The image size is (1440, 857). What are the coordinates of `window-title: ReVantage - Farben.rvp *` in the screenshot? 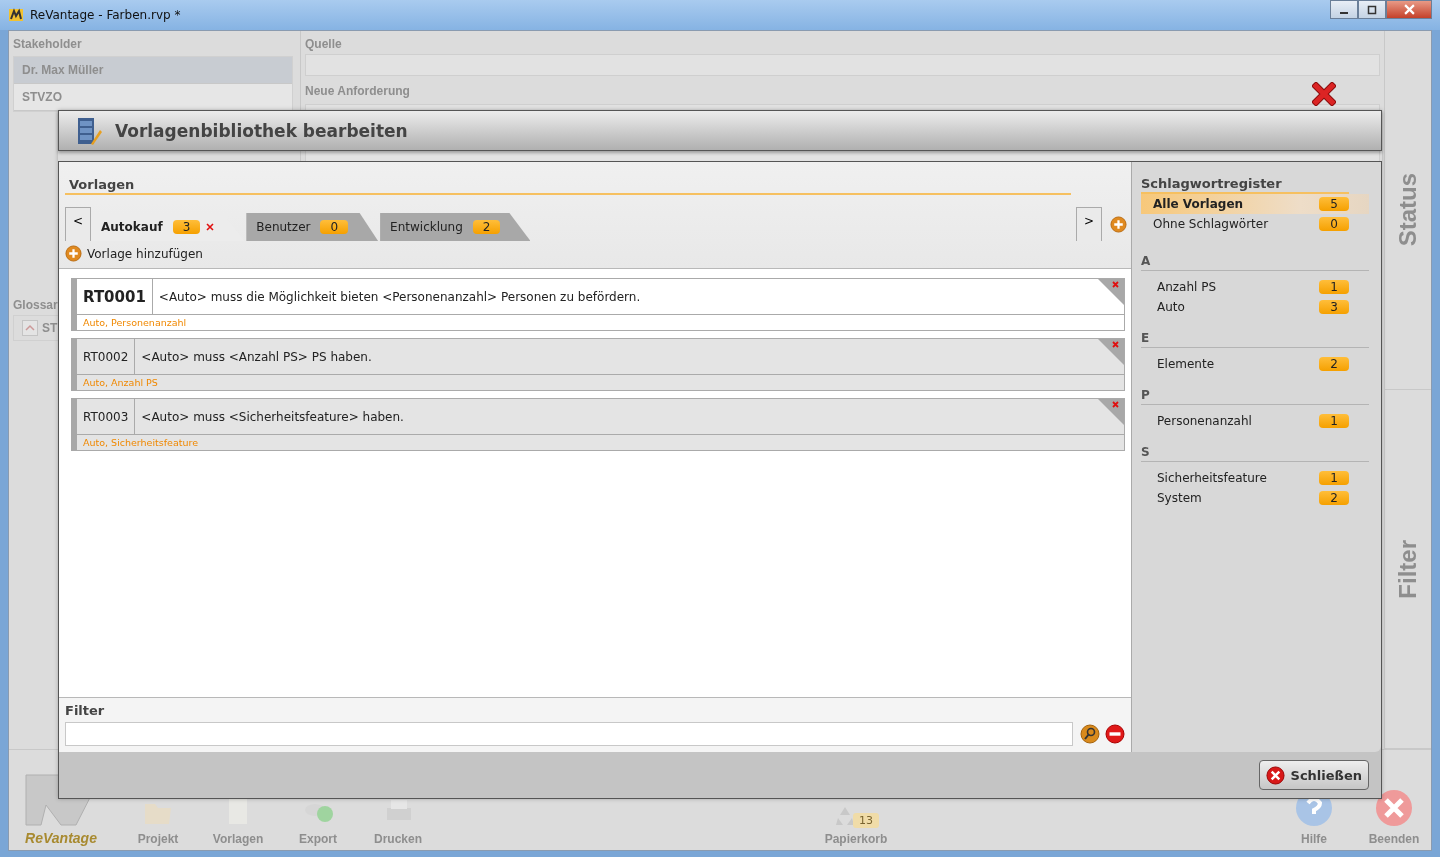 It's located at (105, 15).